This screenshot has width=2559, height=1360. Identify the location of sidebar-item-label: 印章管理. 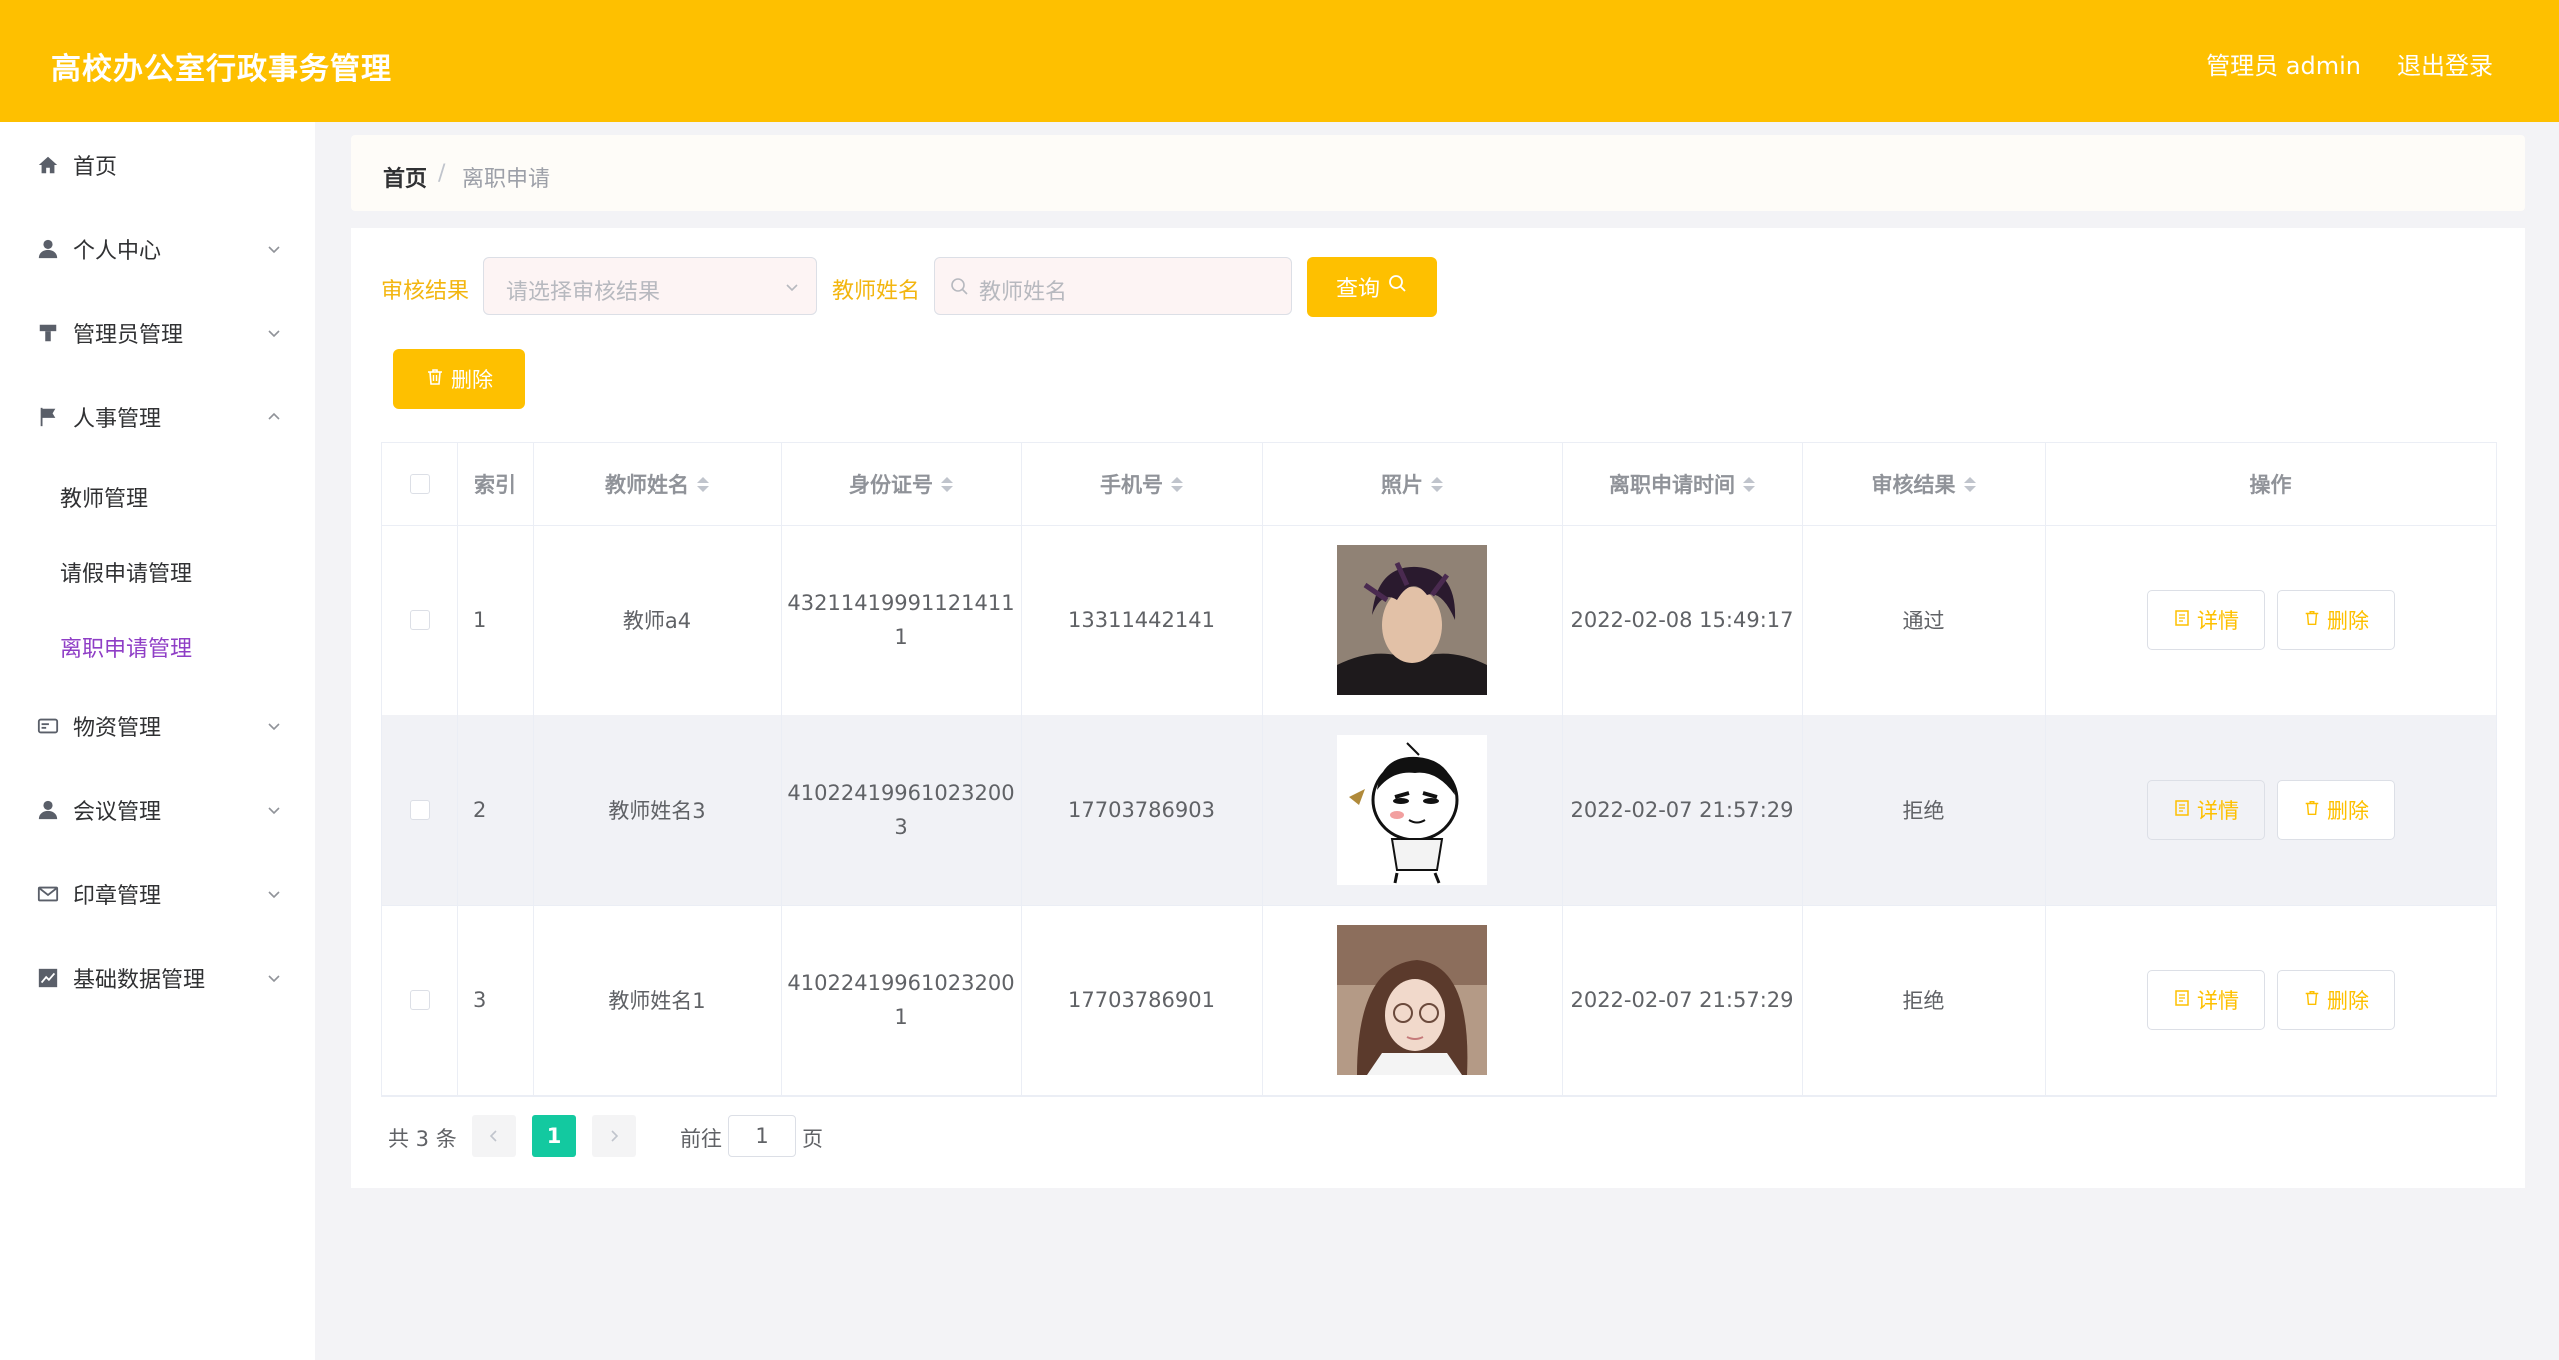
(117, 896).